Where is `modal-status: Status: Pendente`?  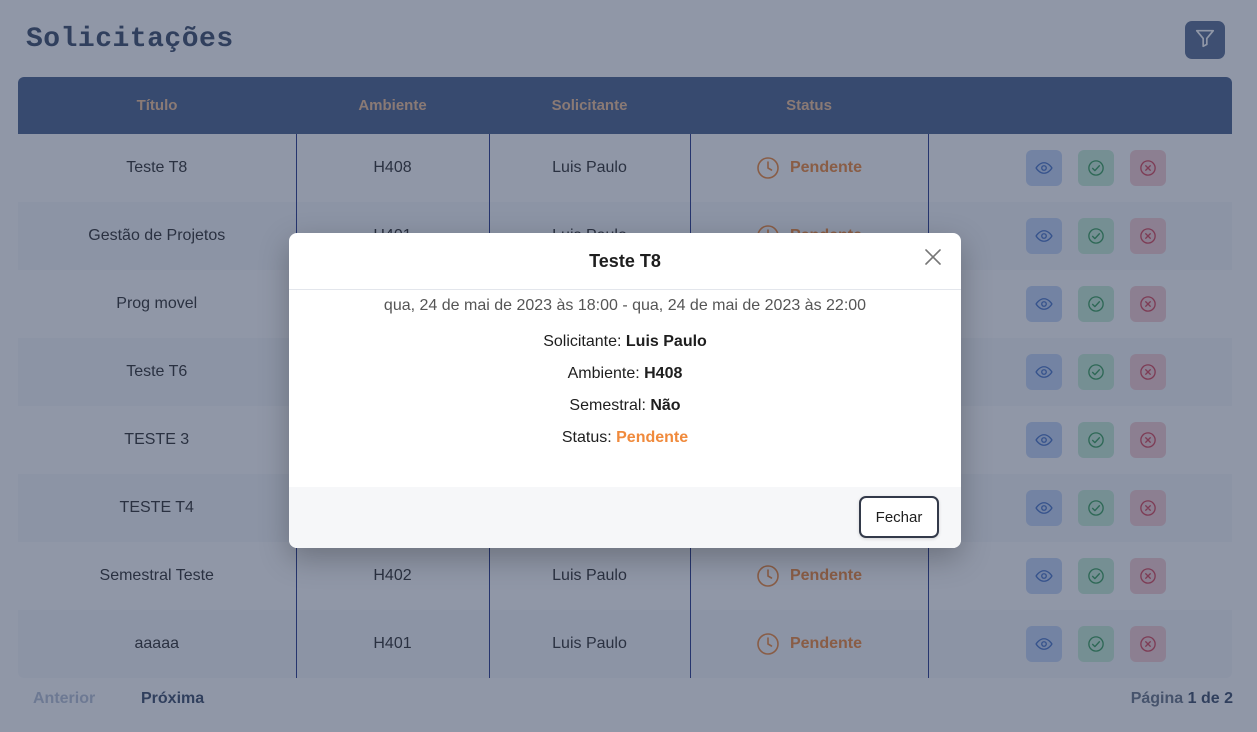 modal-status: Status: Pendente is located at coordinates (625, 438).